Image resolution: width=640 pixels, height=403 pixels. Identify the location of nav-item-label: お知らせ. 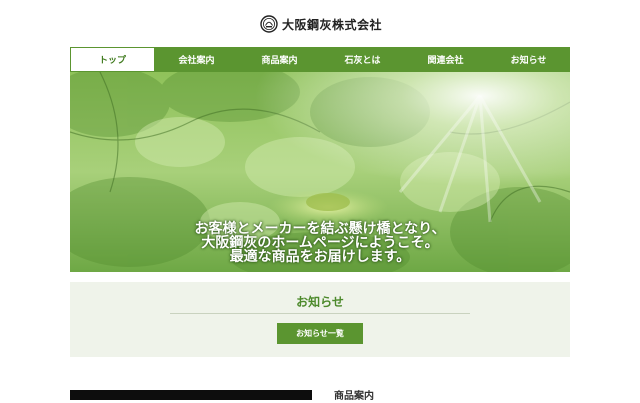
(528, 61).